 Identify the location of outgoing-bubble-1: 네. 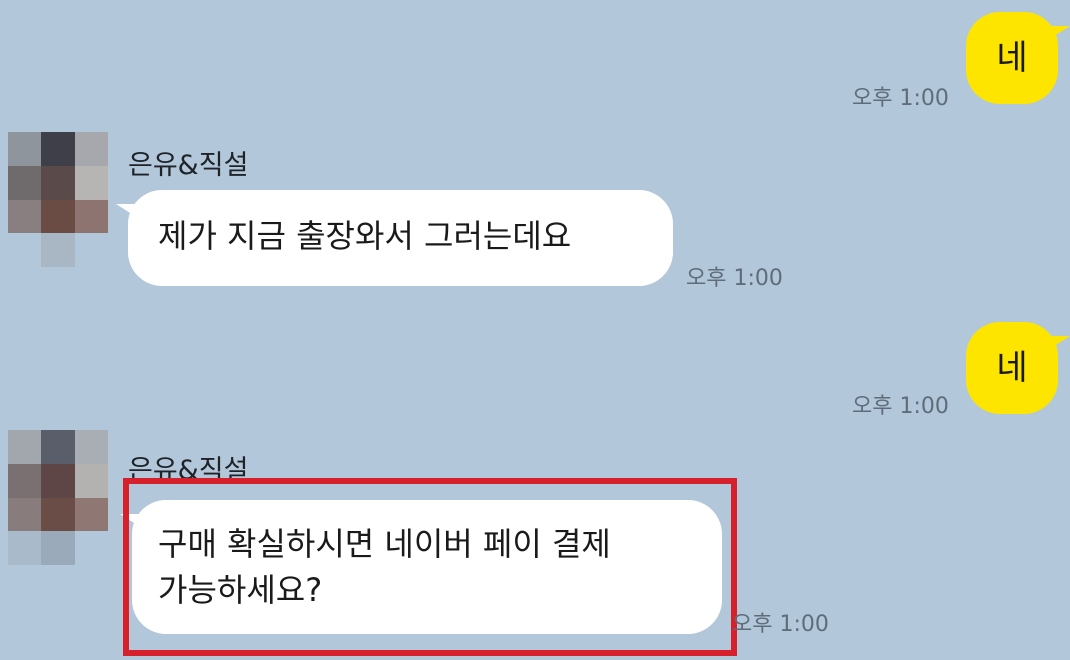
(1018, 58).